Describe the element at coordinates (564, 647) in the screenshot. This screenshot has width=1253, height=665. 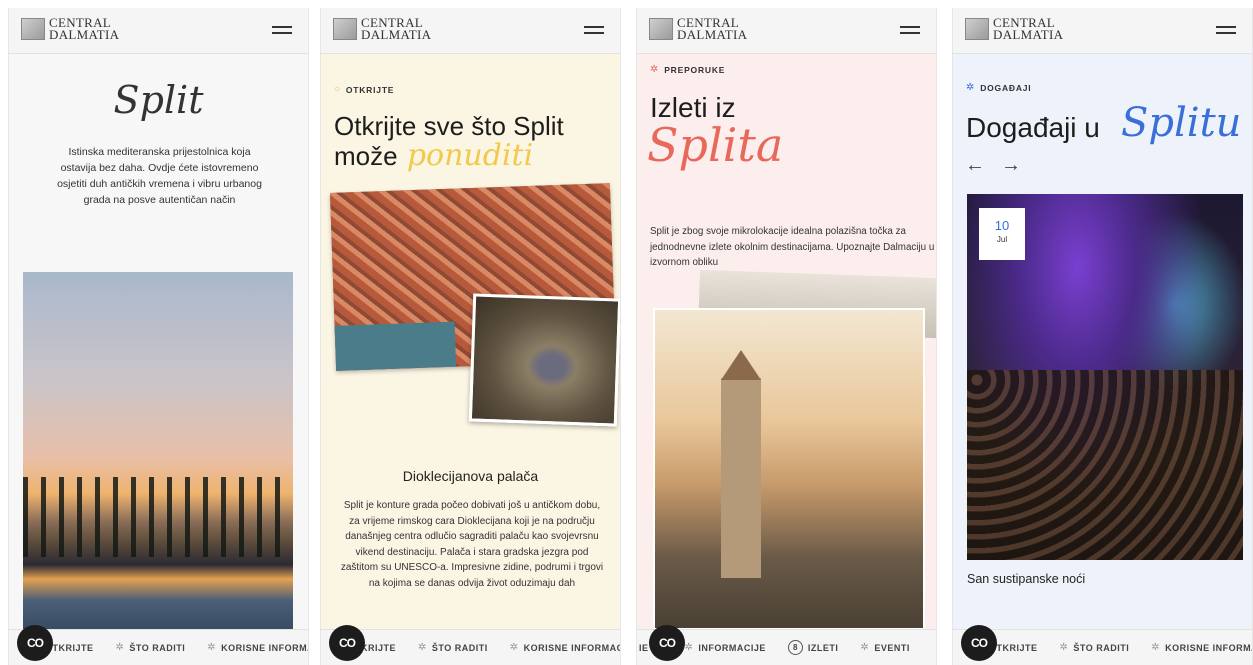
I see `nav-korisne-informacije: ✲ KORISNE INFORMACI` at that location.